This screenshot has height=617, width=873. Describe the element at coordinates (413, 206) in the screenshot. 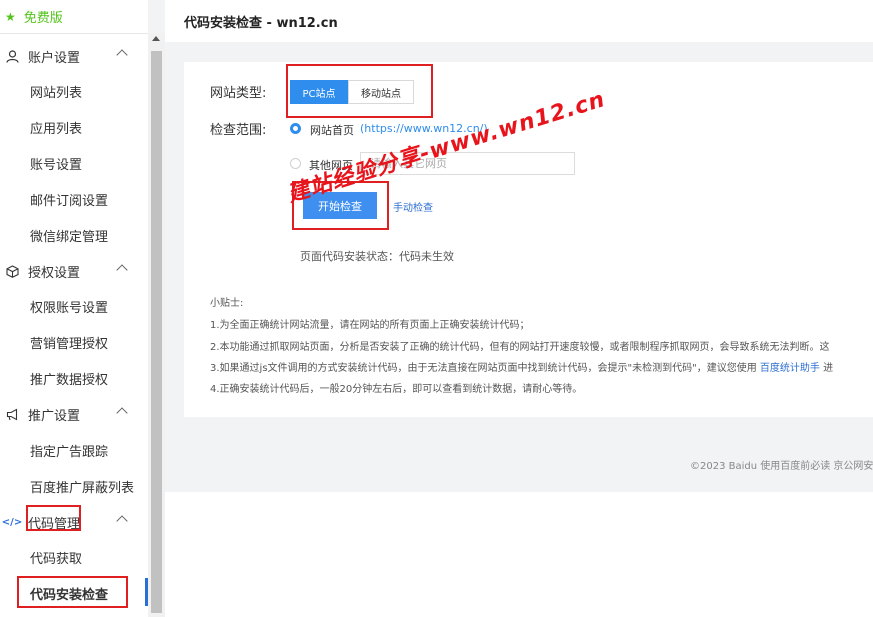

I see `manual-check-link: 手动检查` at that location.